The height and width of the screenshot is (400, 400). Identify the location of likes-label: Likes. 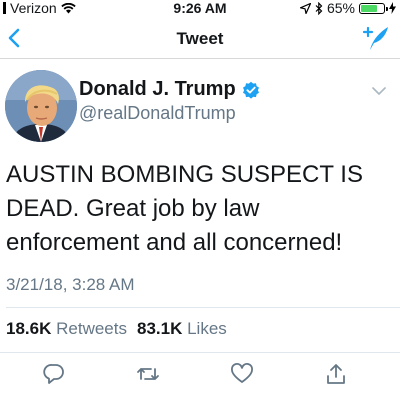
(207, 328).